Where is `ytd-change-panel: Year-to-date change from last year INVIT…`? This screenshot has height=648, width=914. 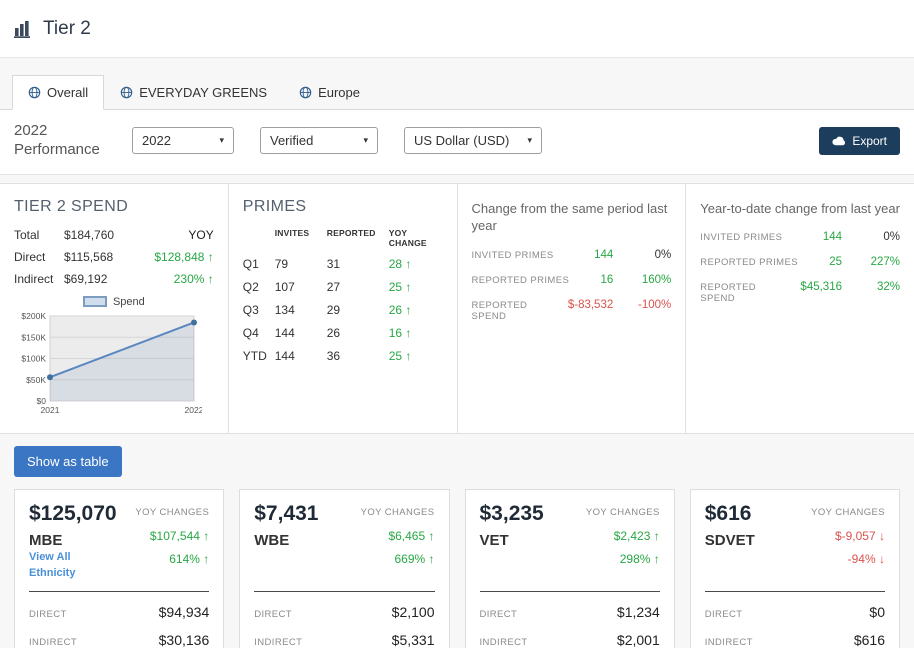
ytd-change-panel: Year-to-date change from last year INVIT… is located at coordinates (800, 308).